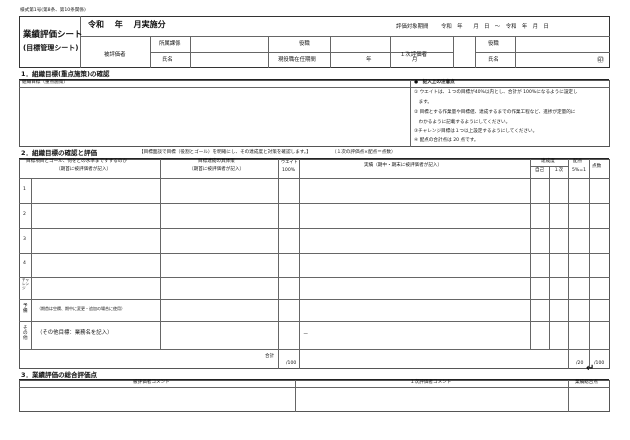  Describe the element at coordinates (25, 334) in the screenshot. I see `other-row-label: その他` at that location.